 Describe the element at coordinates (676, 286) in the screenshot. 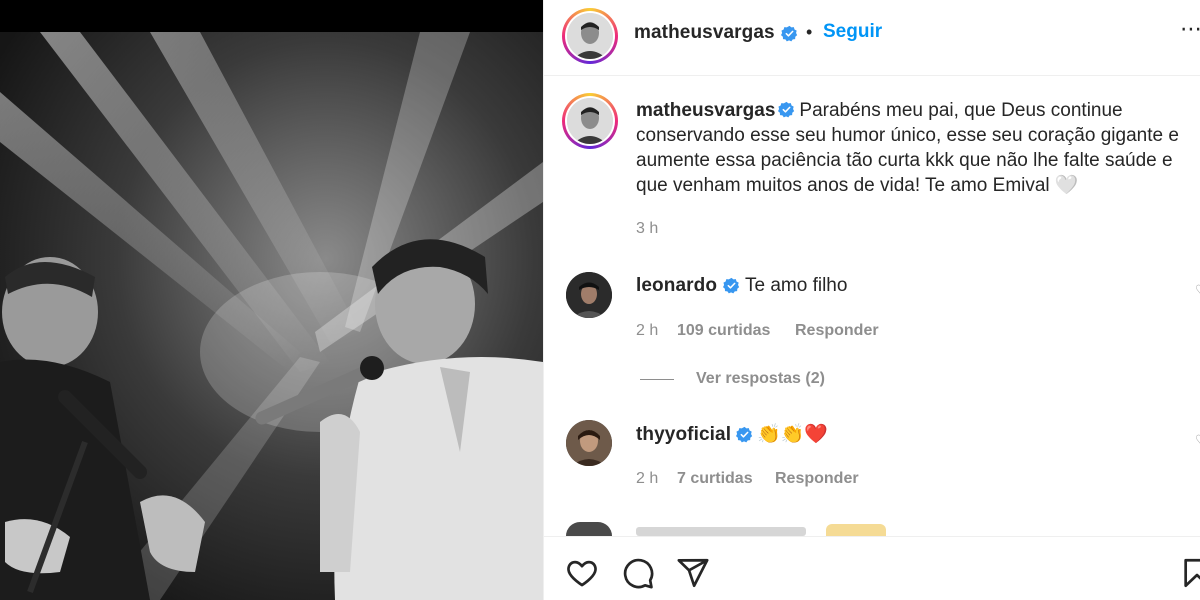

I see `comment-username: leonardo` at that location.